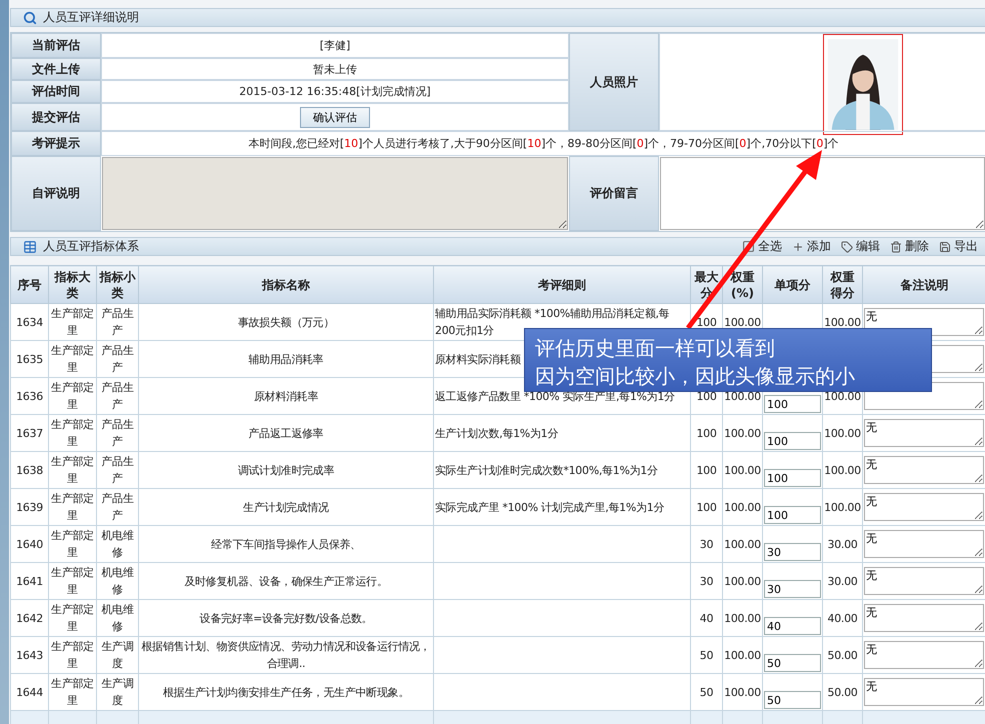 This screenshot has width=985, height=724. Describe the element at coordinates (335, 91) in the screenshot. I see `field-value: 2015-03-12 16:35:48[计划完成情况]` at that location.